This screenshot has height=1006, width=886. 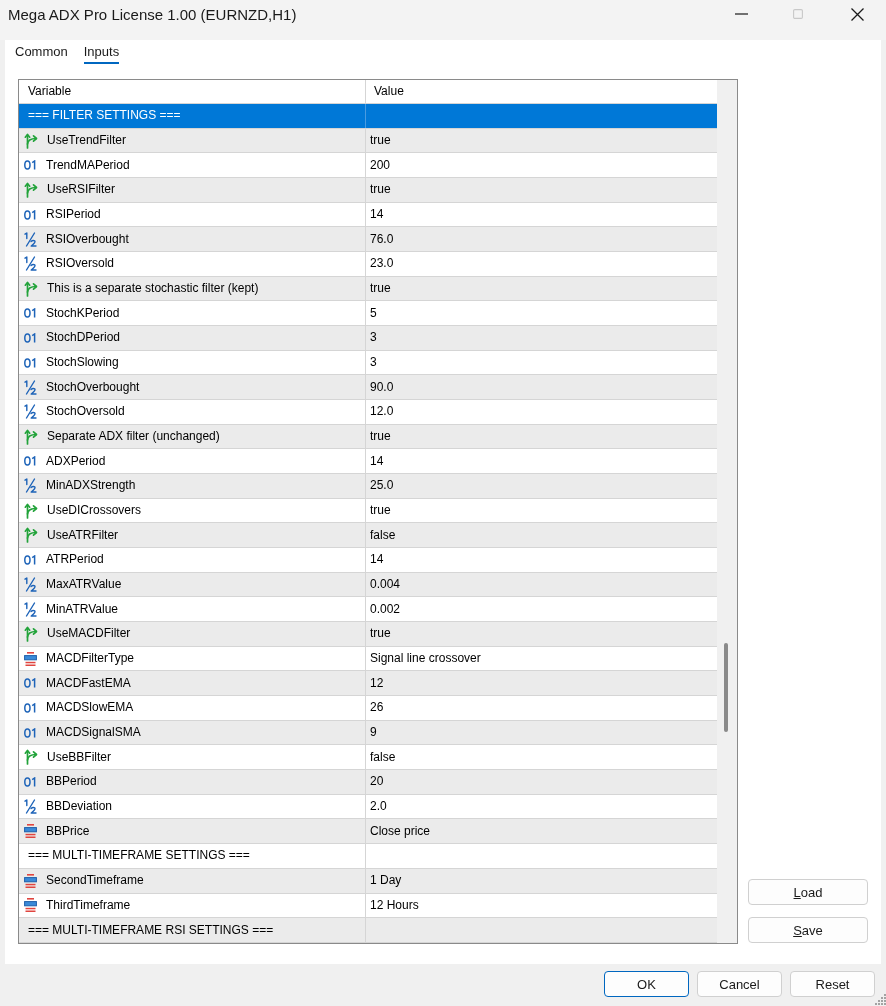 What do you see at coordinates (382, 412) in the screenshot?
I see `variable-value: 12.0` at bounding box center [382, 412].